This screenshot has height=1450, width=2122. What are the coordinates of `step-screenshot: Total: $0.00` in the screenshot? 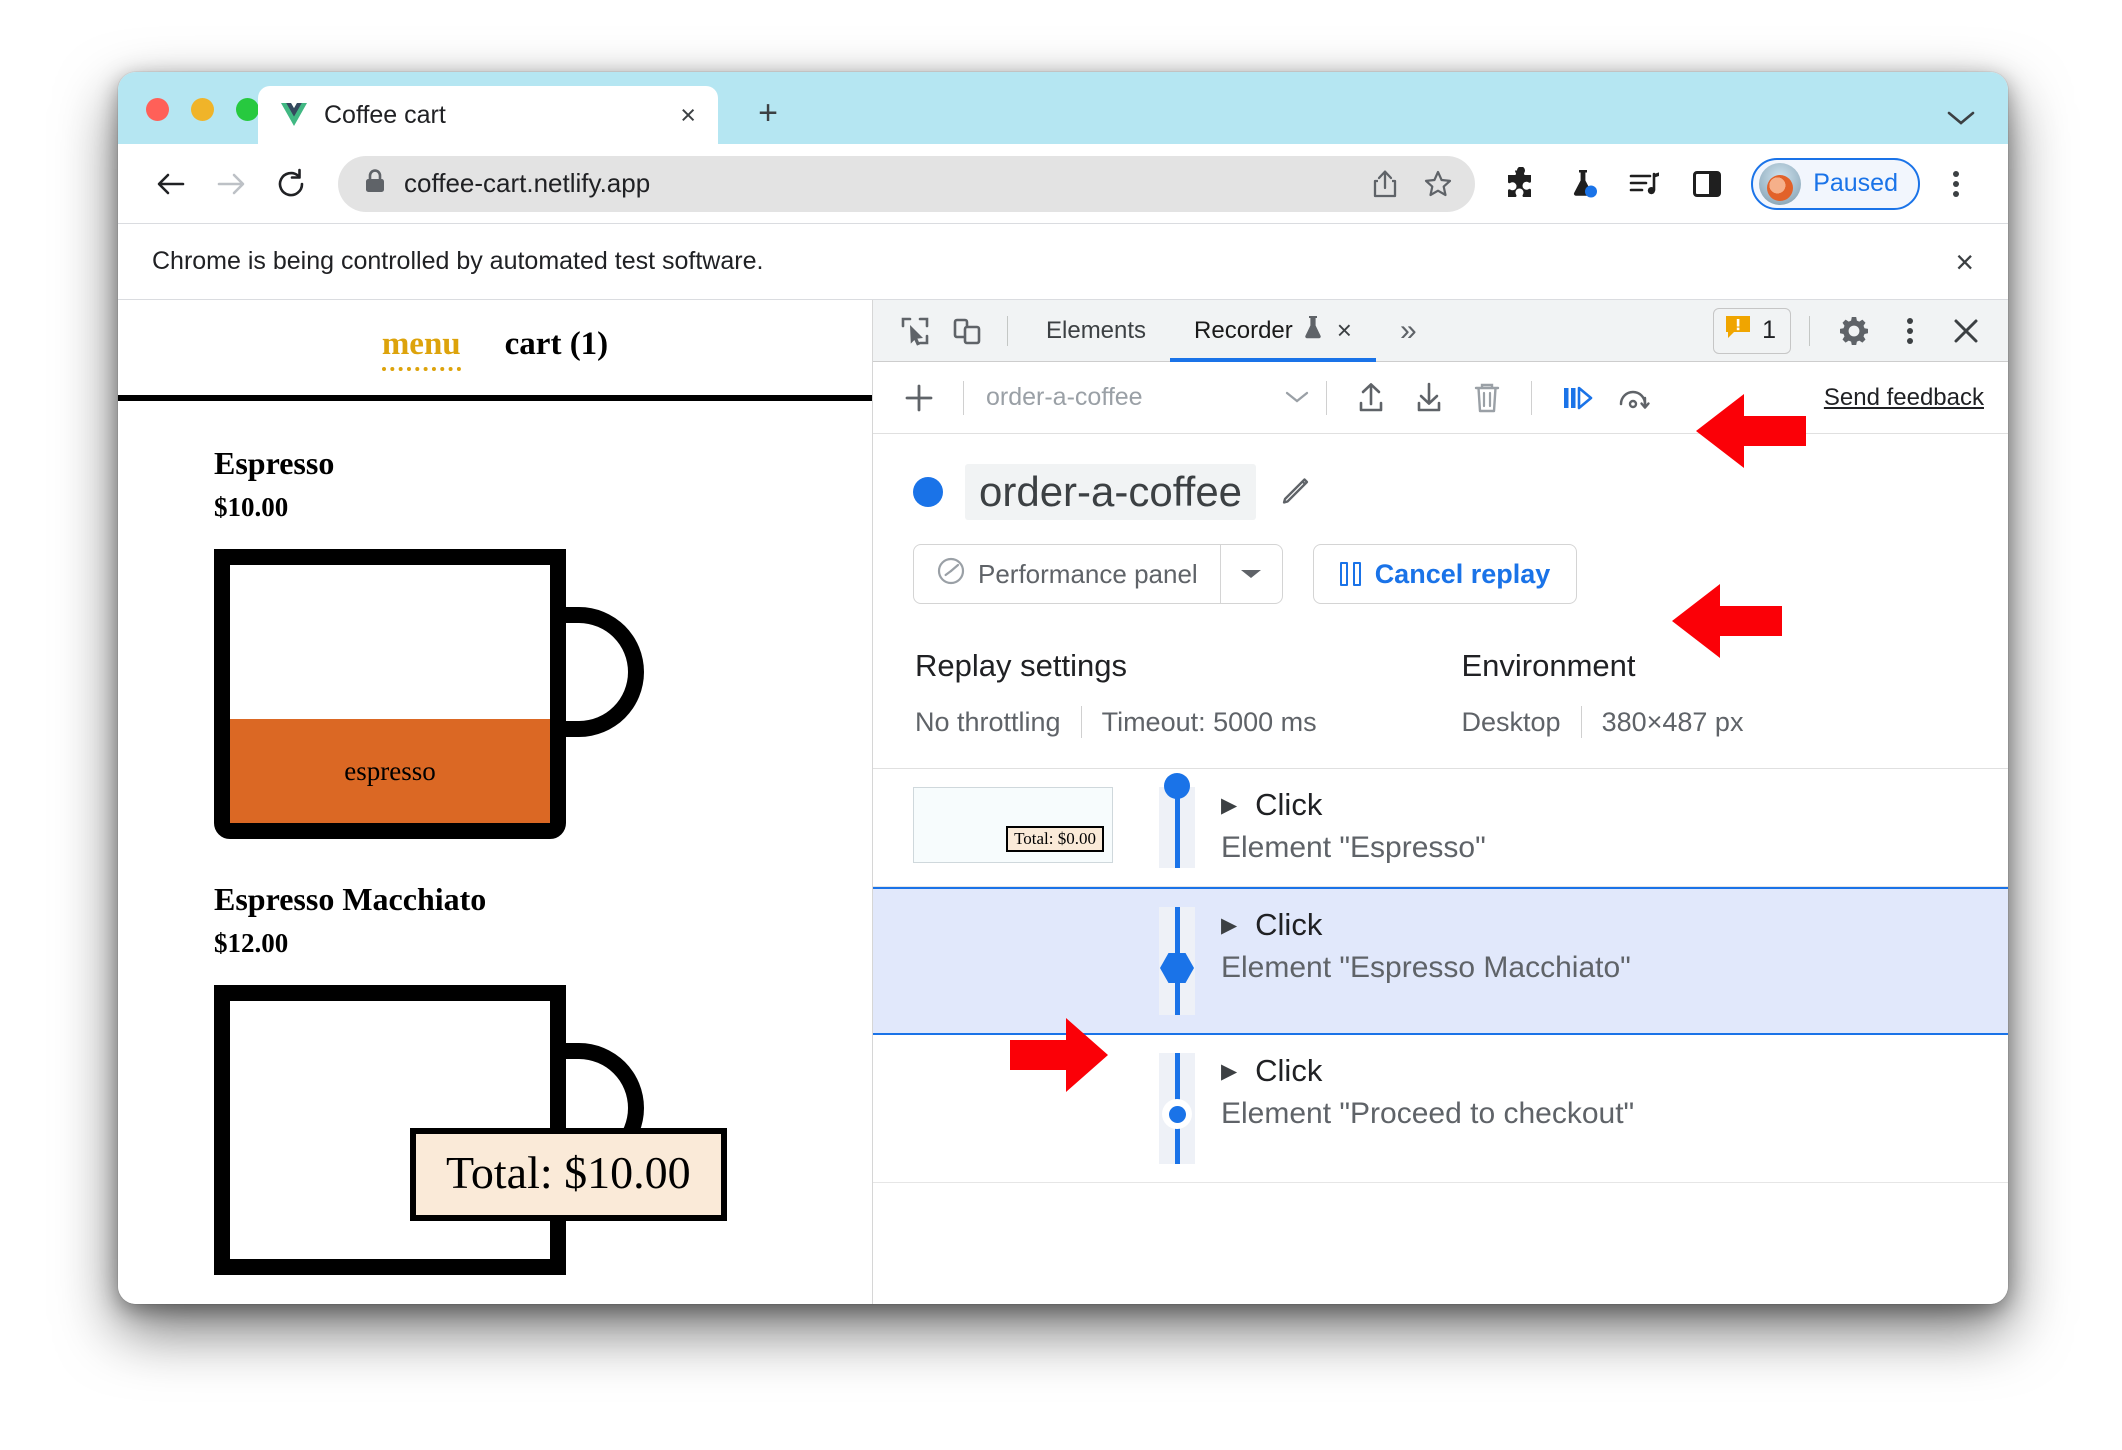 It's located at (1013, 825).